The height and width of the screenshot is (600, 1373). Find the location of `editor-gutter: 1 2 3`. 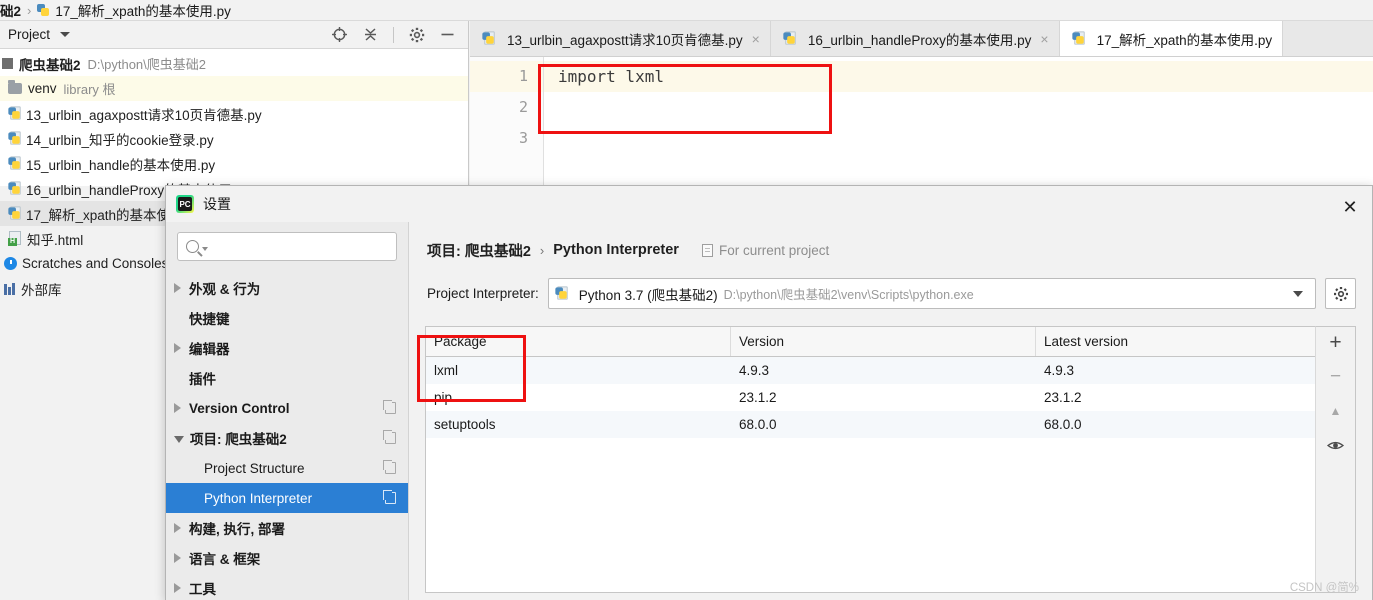

editor-gutter: 1 2 3 is located at coordinates (507, 121).